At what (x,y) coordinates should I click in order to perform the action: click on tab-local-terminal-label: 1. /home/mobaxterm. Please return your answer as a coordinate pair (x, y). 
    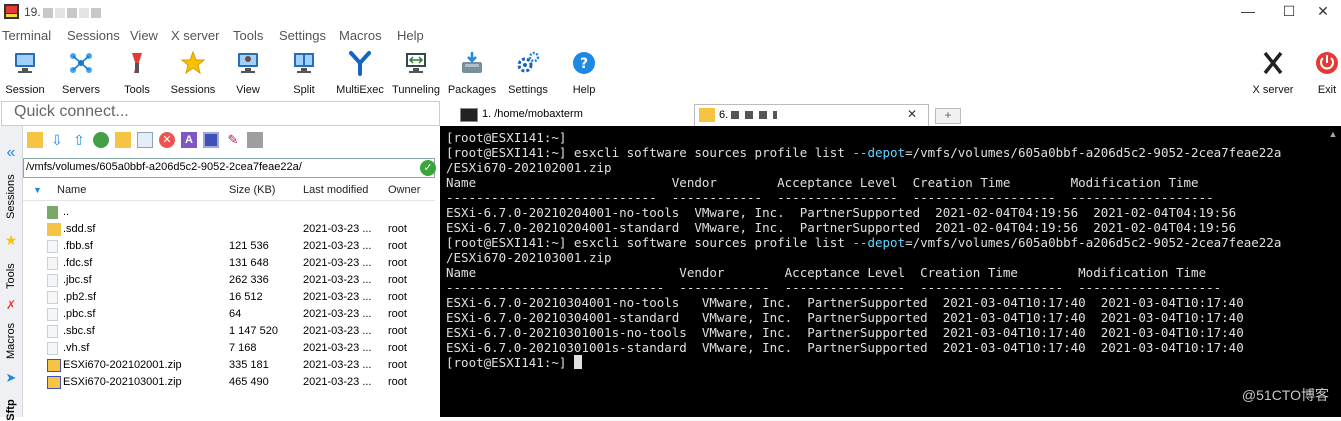
    Looking at the image, I should click on (532, 114).